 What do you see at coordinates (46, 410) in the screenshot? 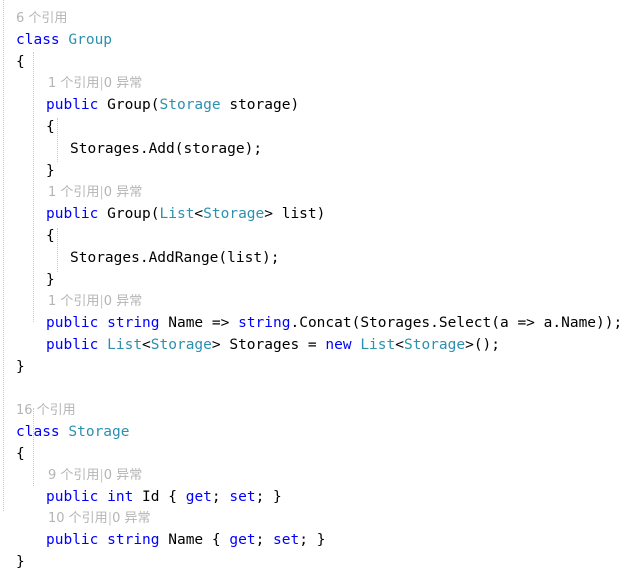
I see `codelens-references: 16 个引用` at bounding box center [46, 410].